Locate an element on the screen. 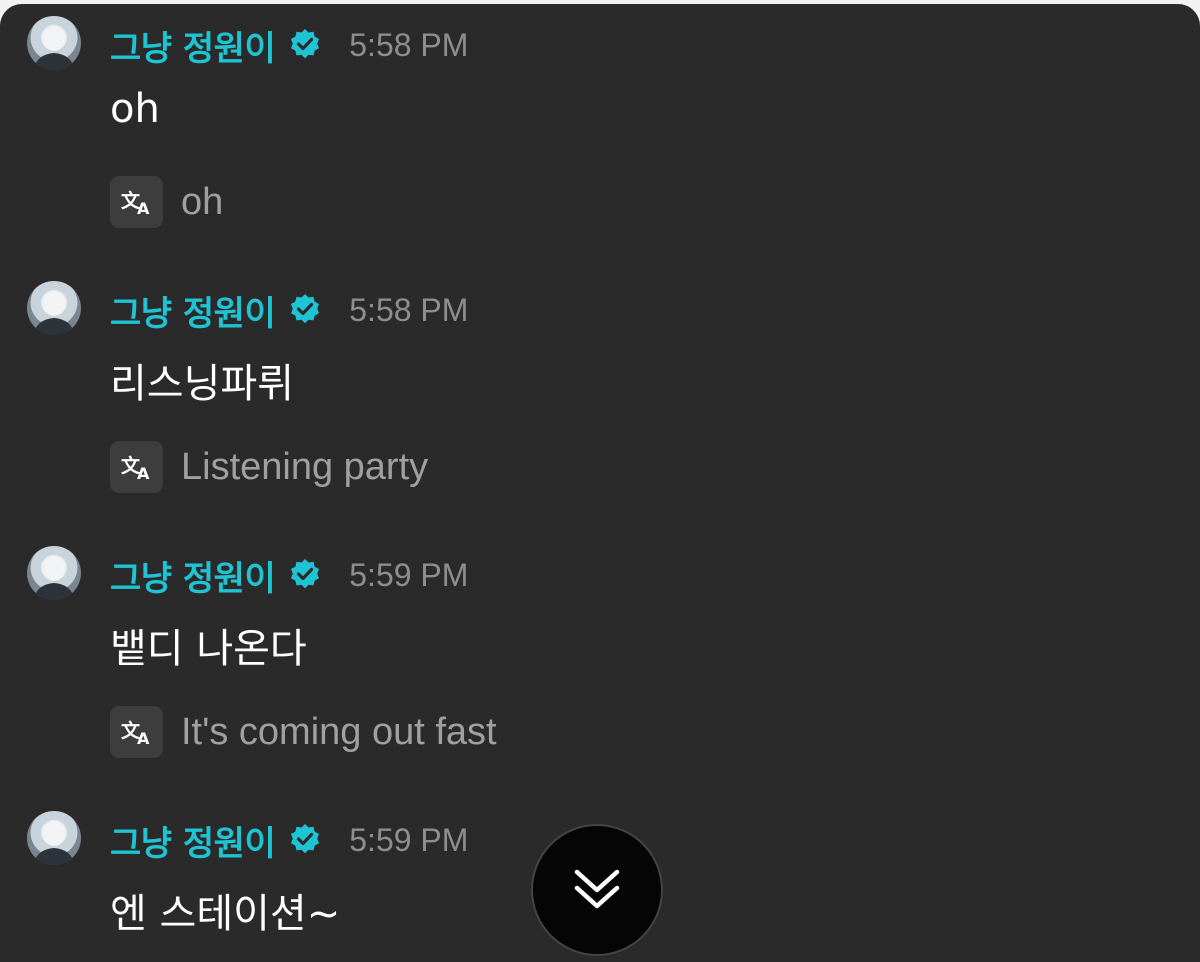  translation-text: It's coming out fast is located at coordinates (339, 731).